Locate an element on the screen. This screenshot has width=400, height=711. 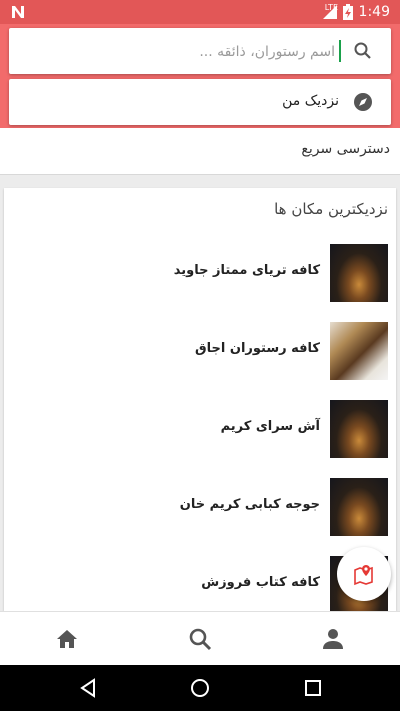
home-circle-icon is located at coordinates (200, 688).